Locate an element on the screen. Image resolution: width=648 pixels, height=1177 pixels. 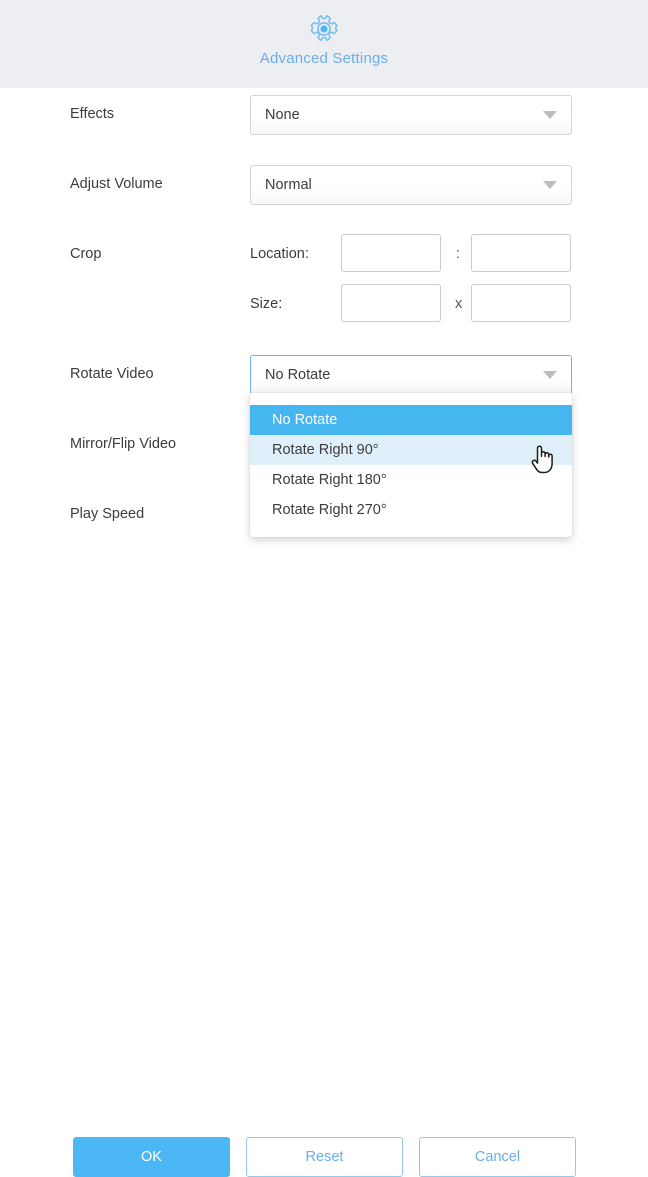
label-crop-location: Location: is located at coordinates (279, 254).